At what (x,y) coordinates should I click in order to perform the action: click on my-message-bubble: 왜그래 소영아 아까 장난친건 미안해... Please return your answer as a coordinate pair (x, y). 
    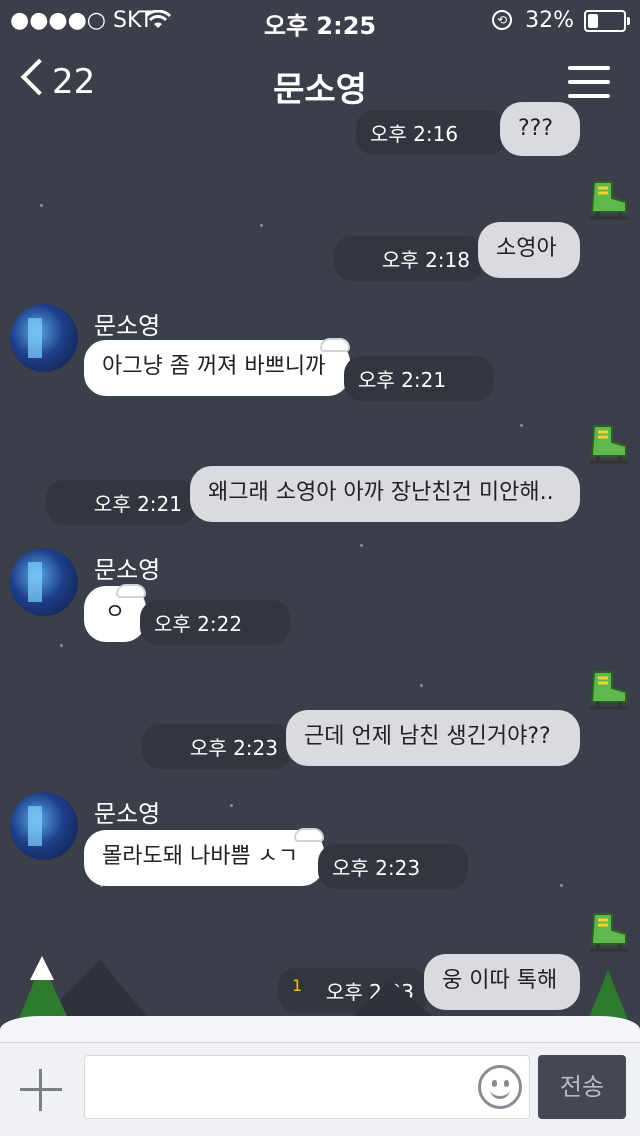
    Looking at the image, I should click on (385, 494).